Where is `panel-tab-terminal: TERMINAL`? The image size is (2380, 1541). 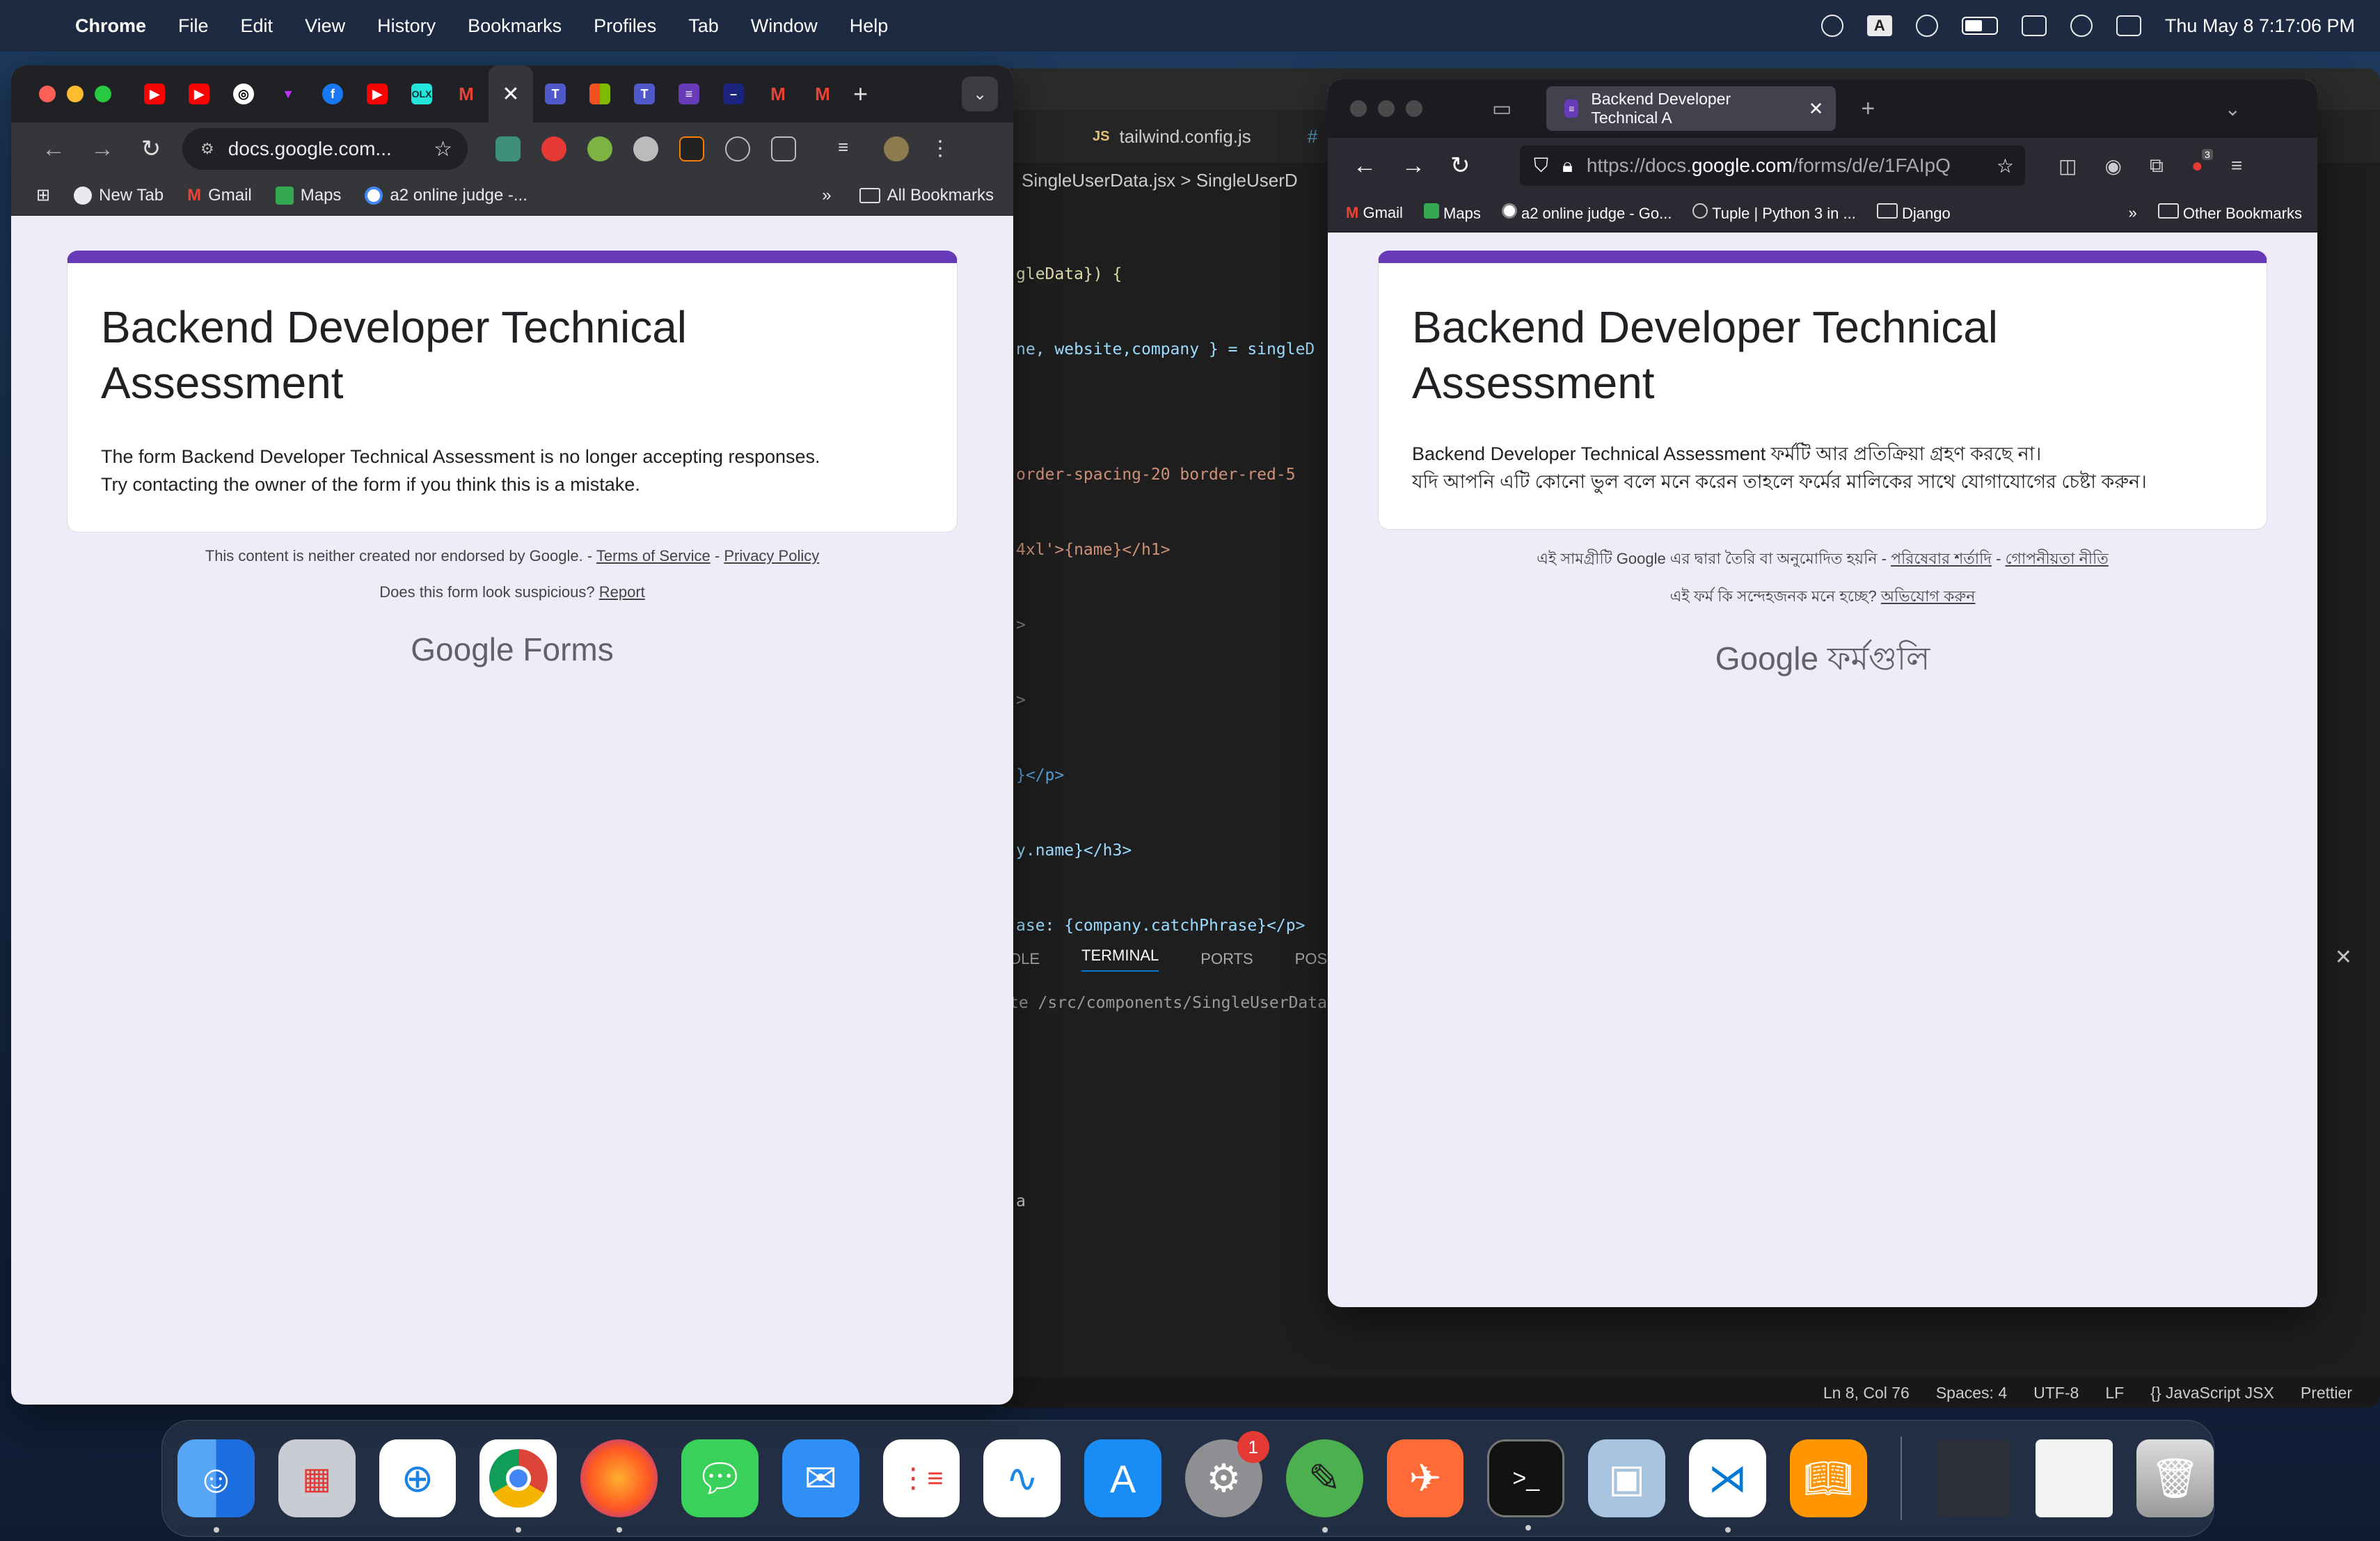
panel-tab-terminal: TERMINAL is located at coordinates (1120, 959).